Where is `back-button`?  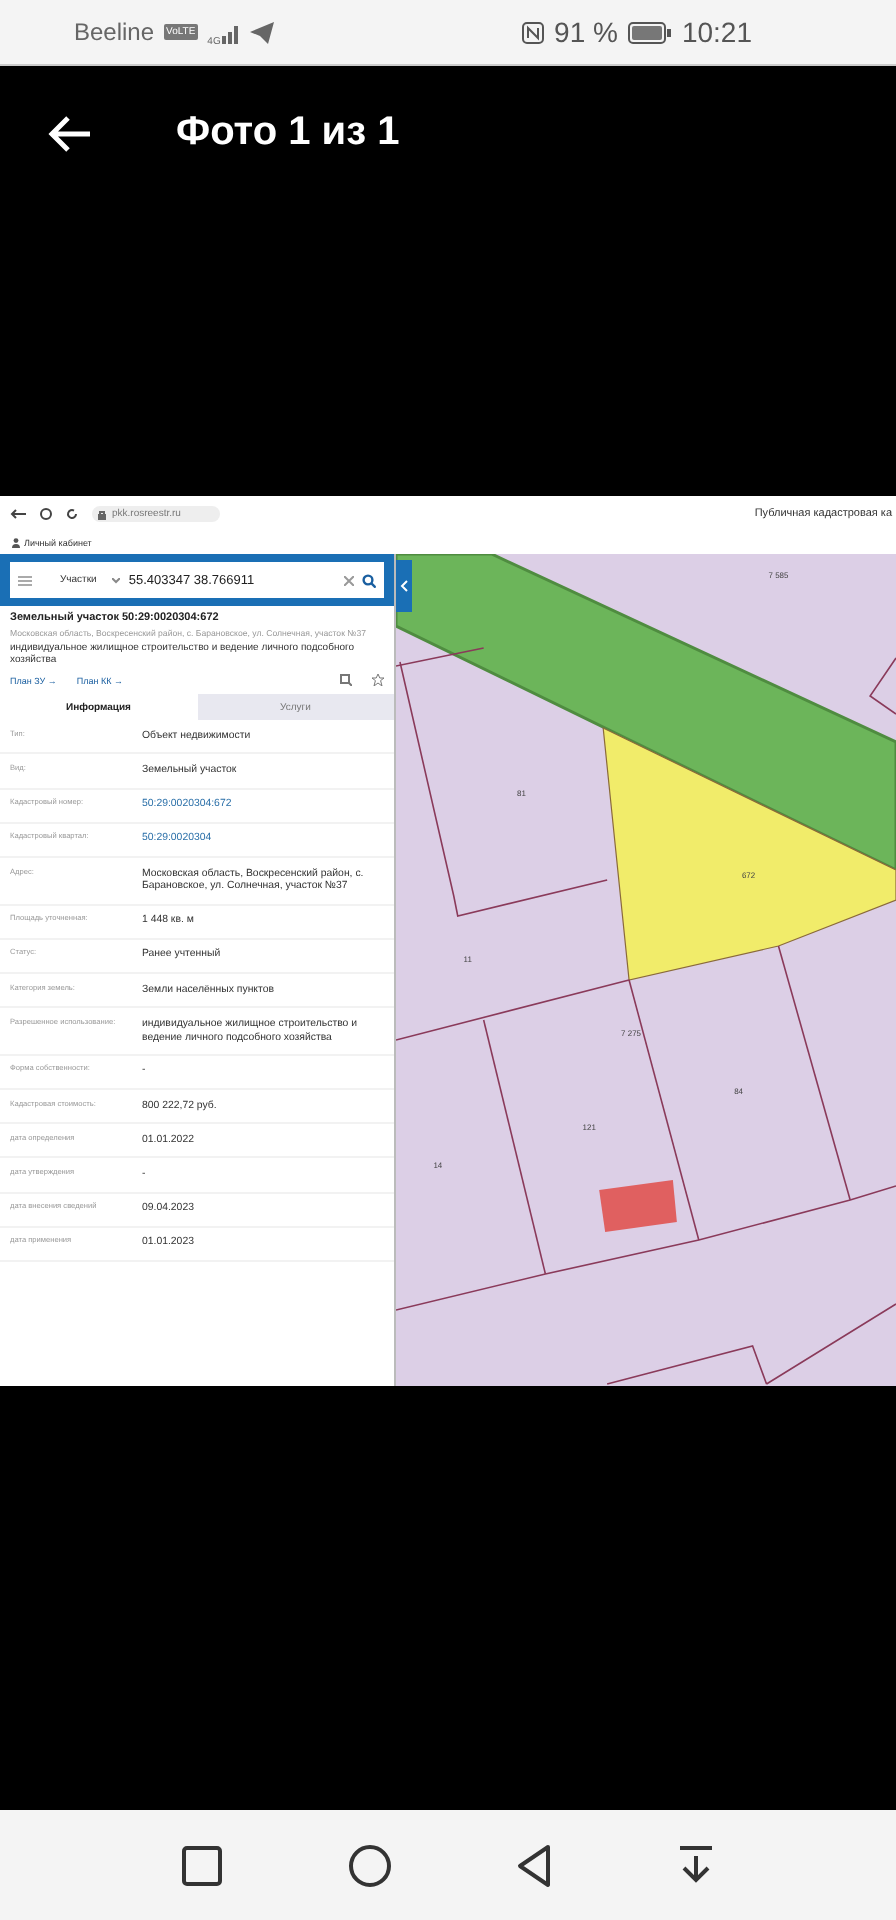
back-button is located at coordinates (70, 133).